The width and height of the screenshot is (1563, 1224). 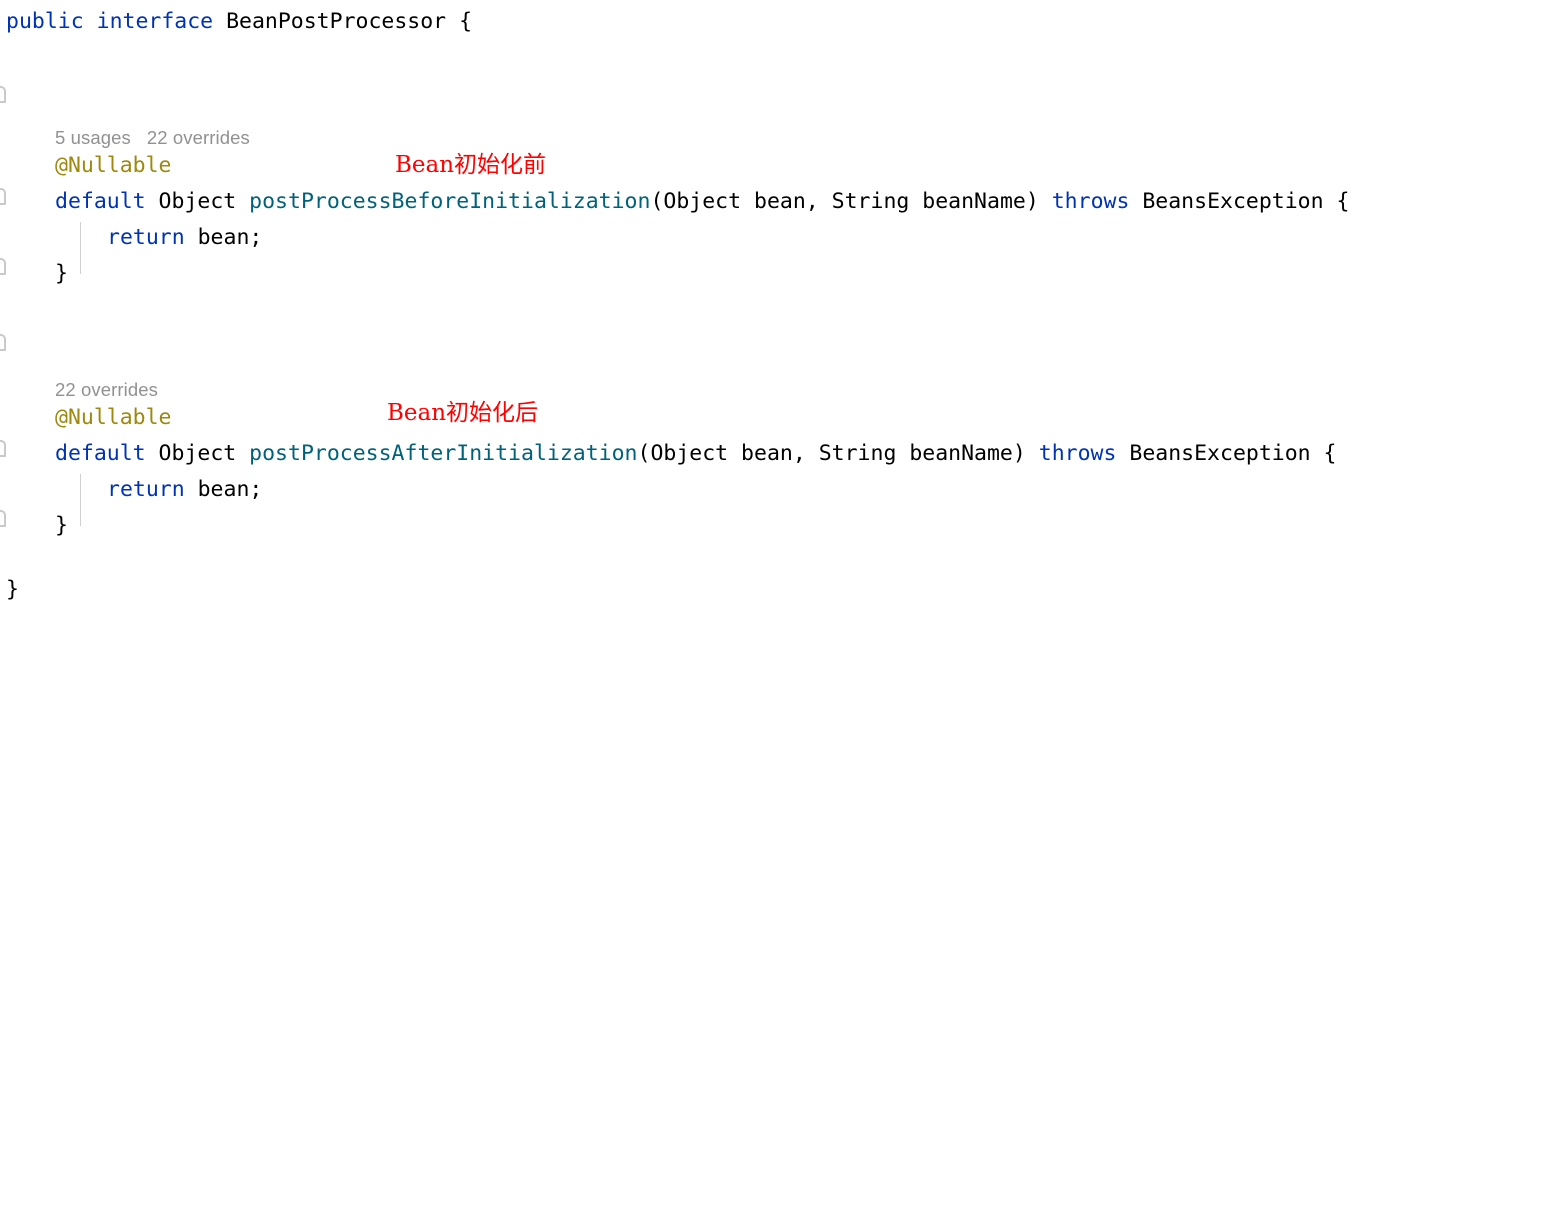 I want to click on annotation-nullable-before: @Nullable, so click(x=113, y=166).